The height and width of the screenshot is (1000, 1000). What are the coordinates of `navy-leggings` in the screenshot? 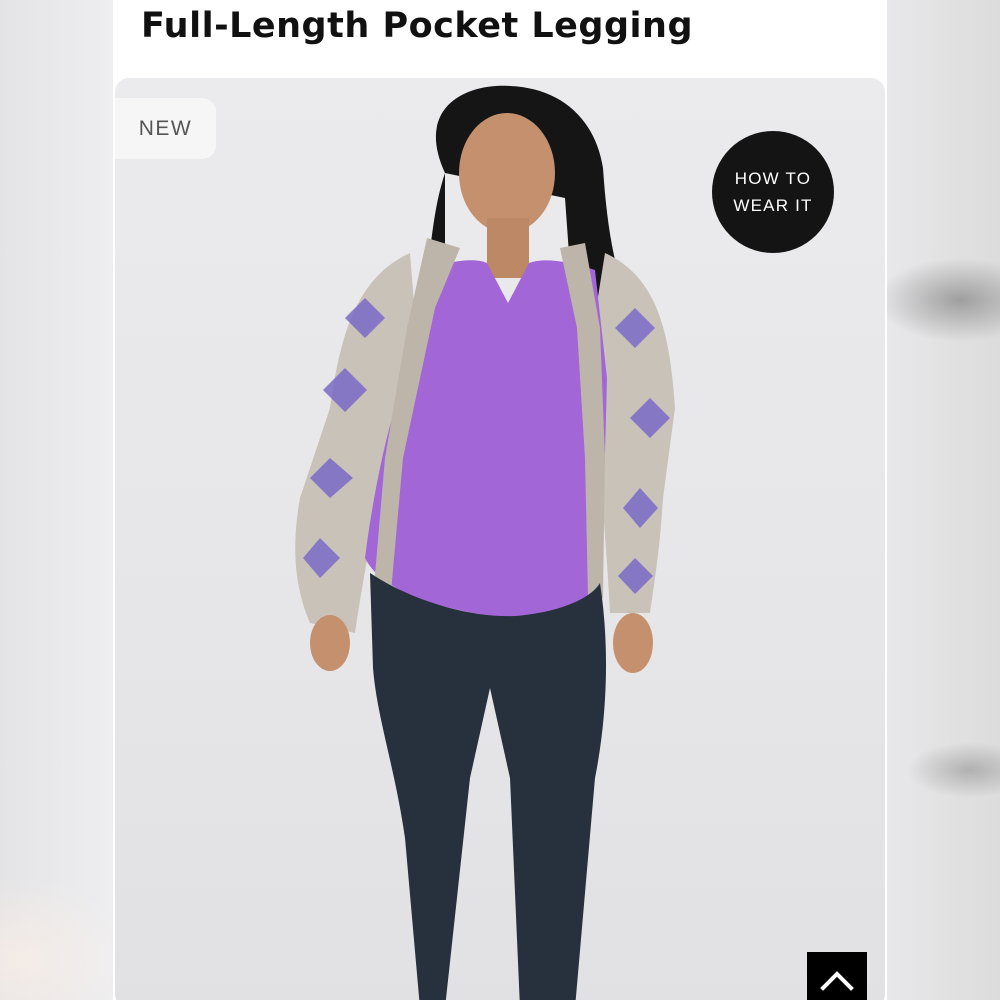 It's located at (488, 786).